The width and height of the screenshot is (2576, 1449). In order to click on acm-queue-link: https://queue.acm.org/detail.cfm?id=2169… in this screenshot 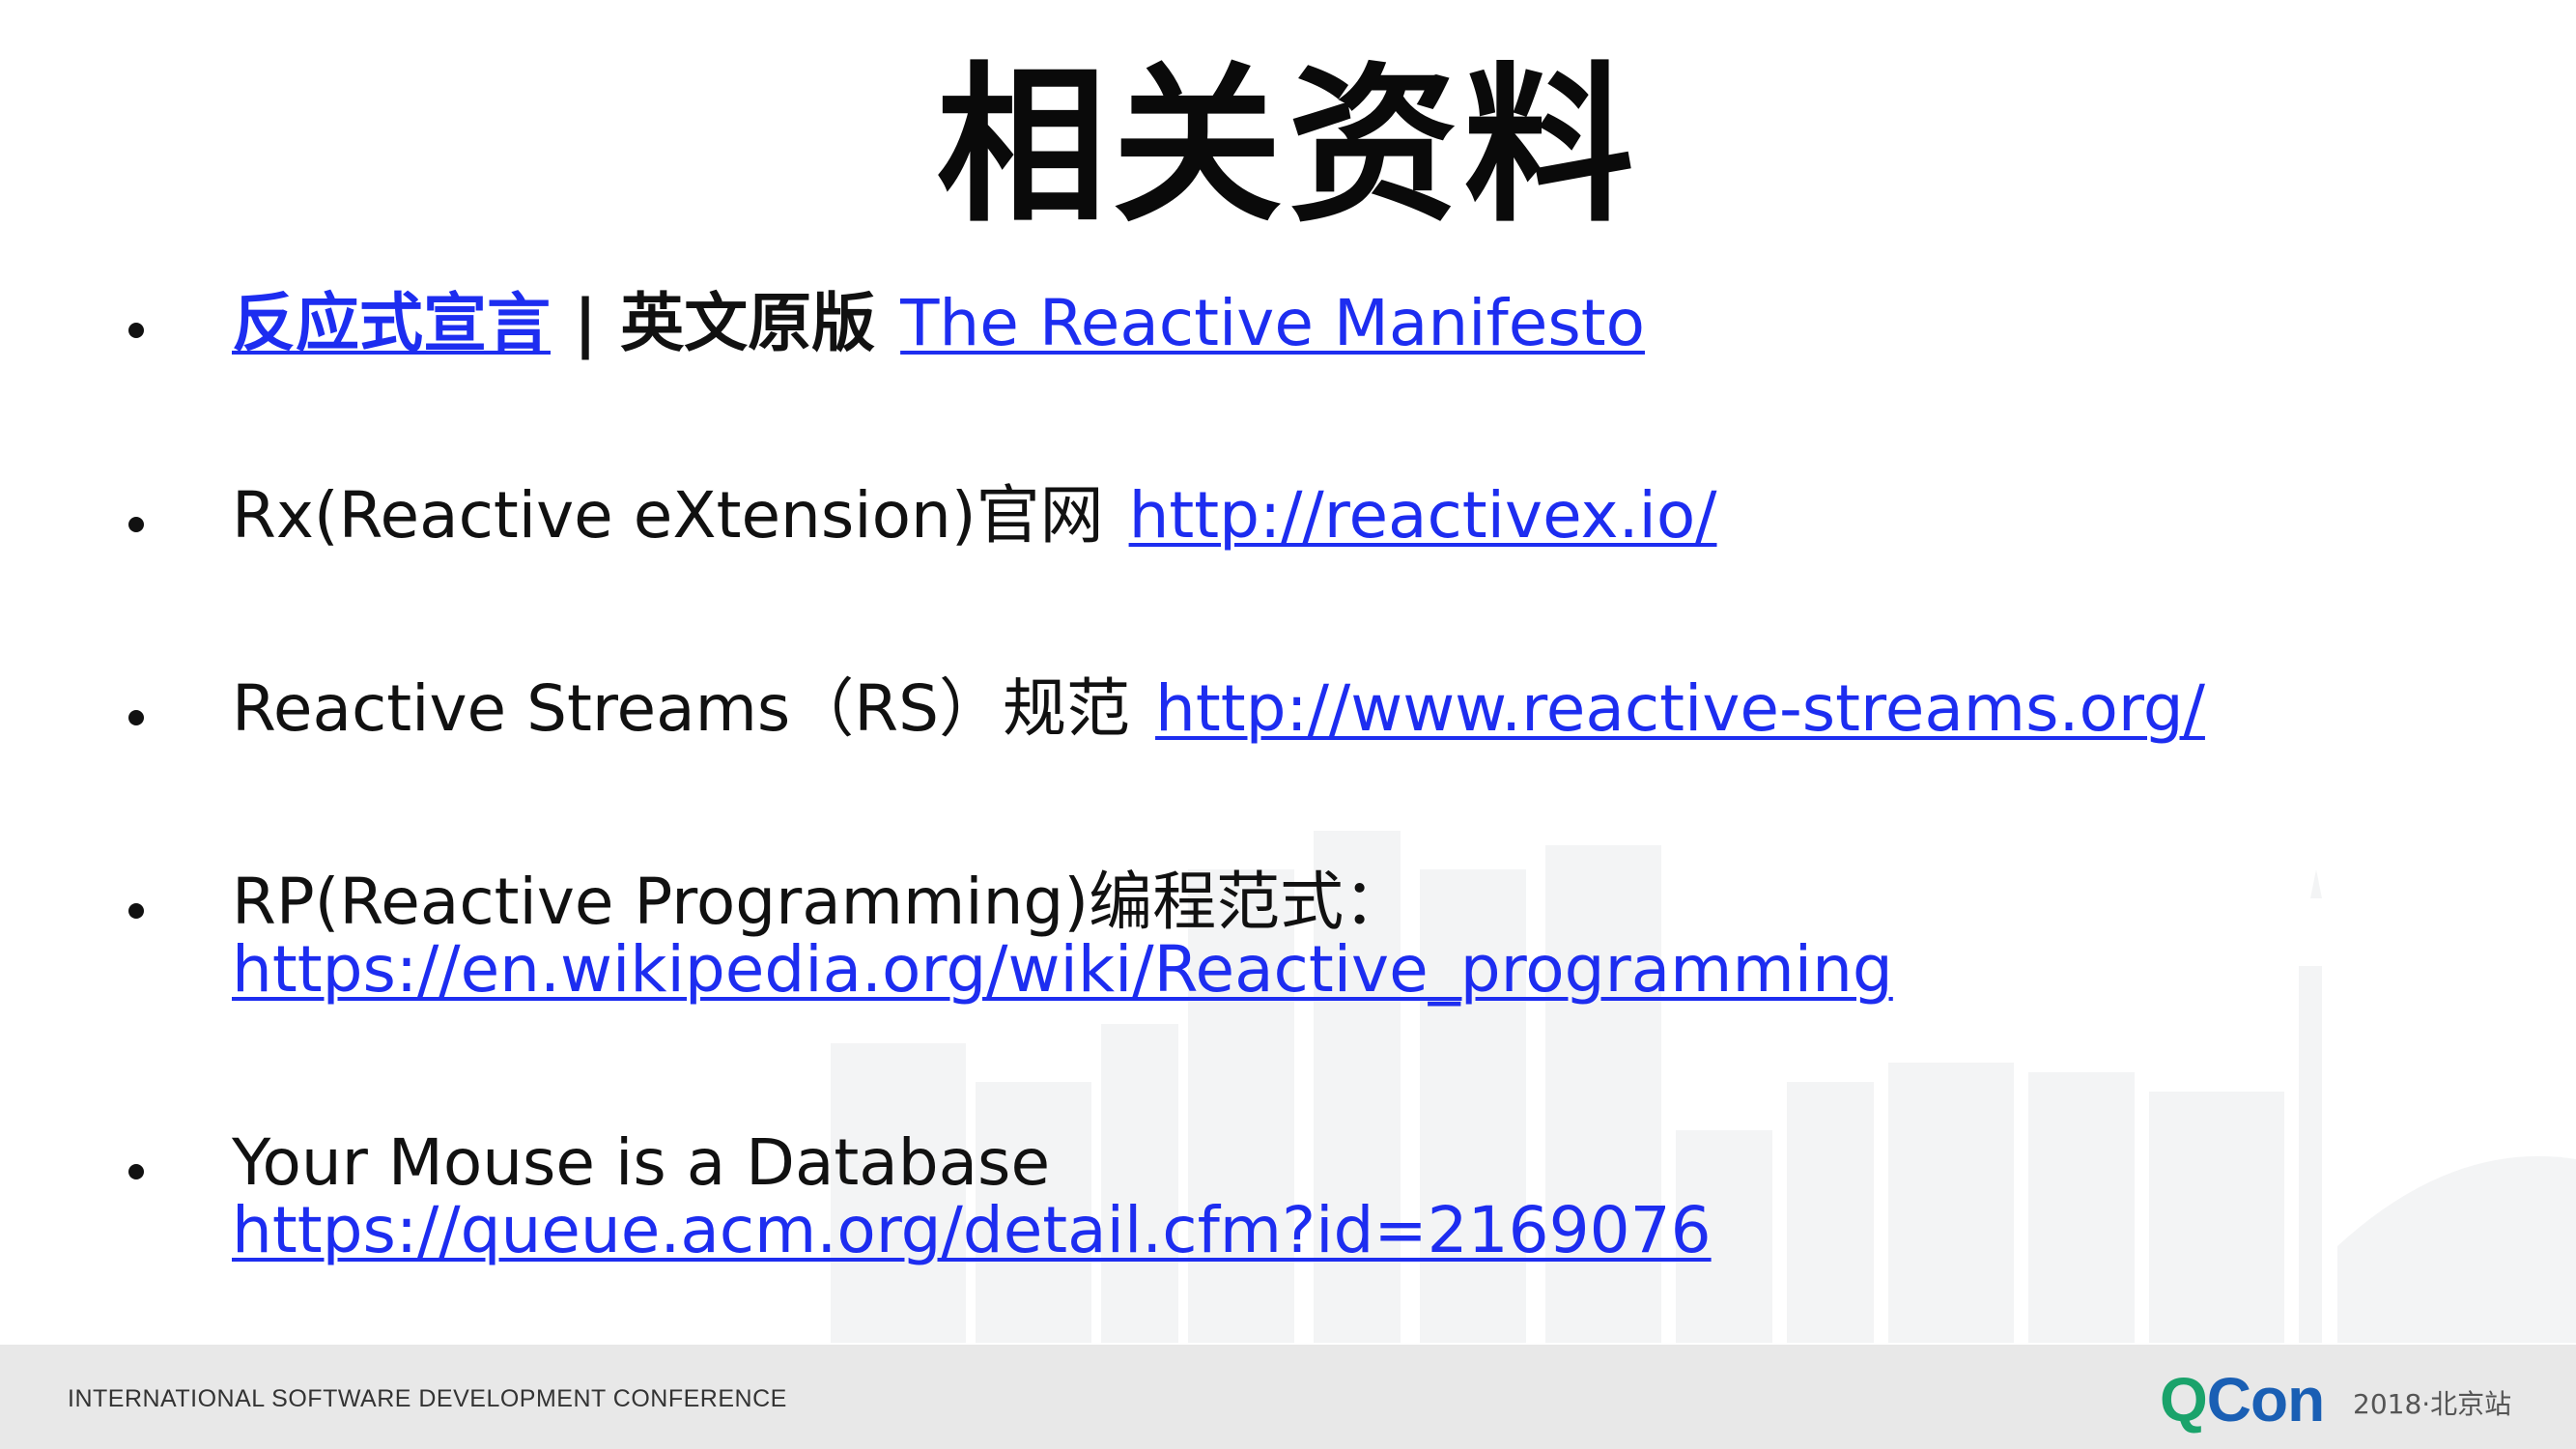, I will do `click(972, 1230)`.